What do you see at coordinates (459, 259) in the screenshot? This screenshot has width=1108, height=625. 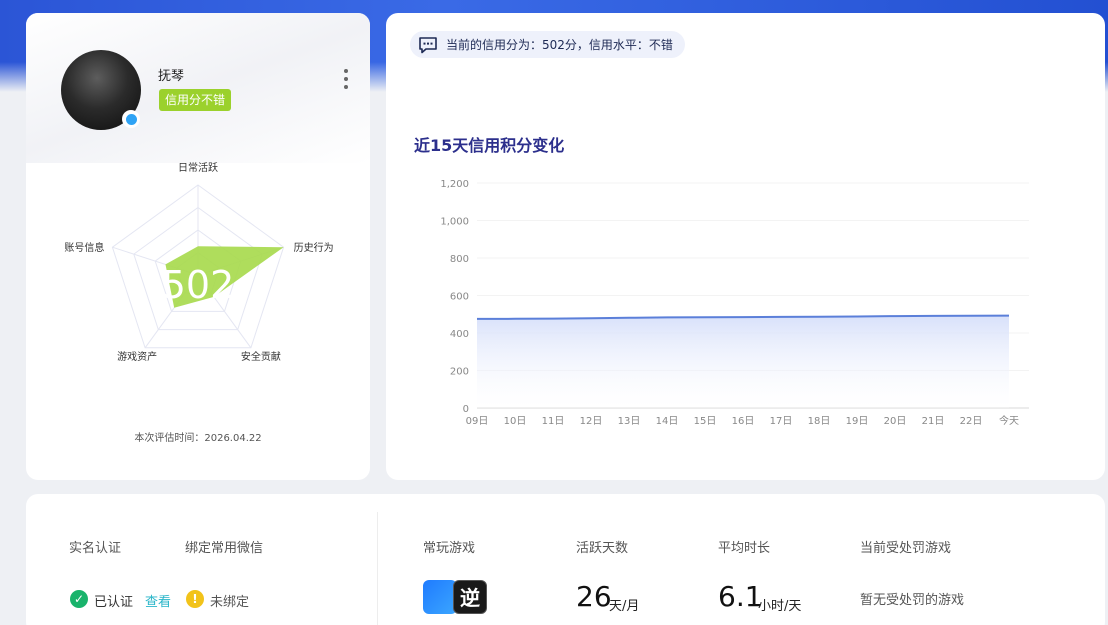 I see `y-tick-label: 800` at bounding box center [459, 259].